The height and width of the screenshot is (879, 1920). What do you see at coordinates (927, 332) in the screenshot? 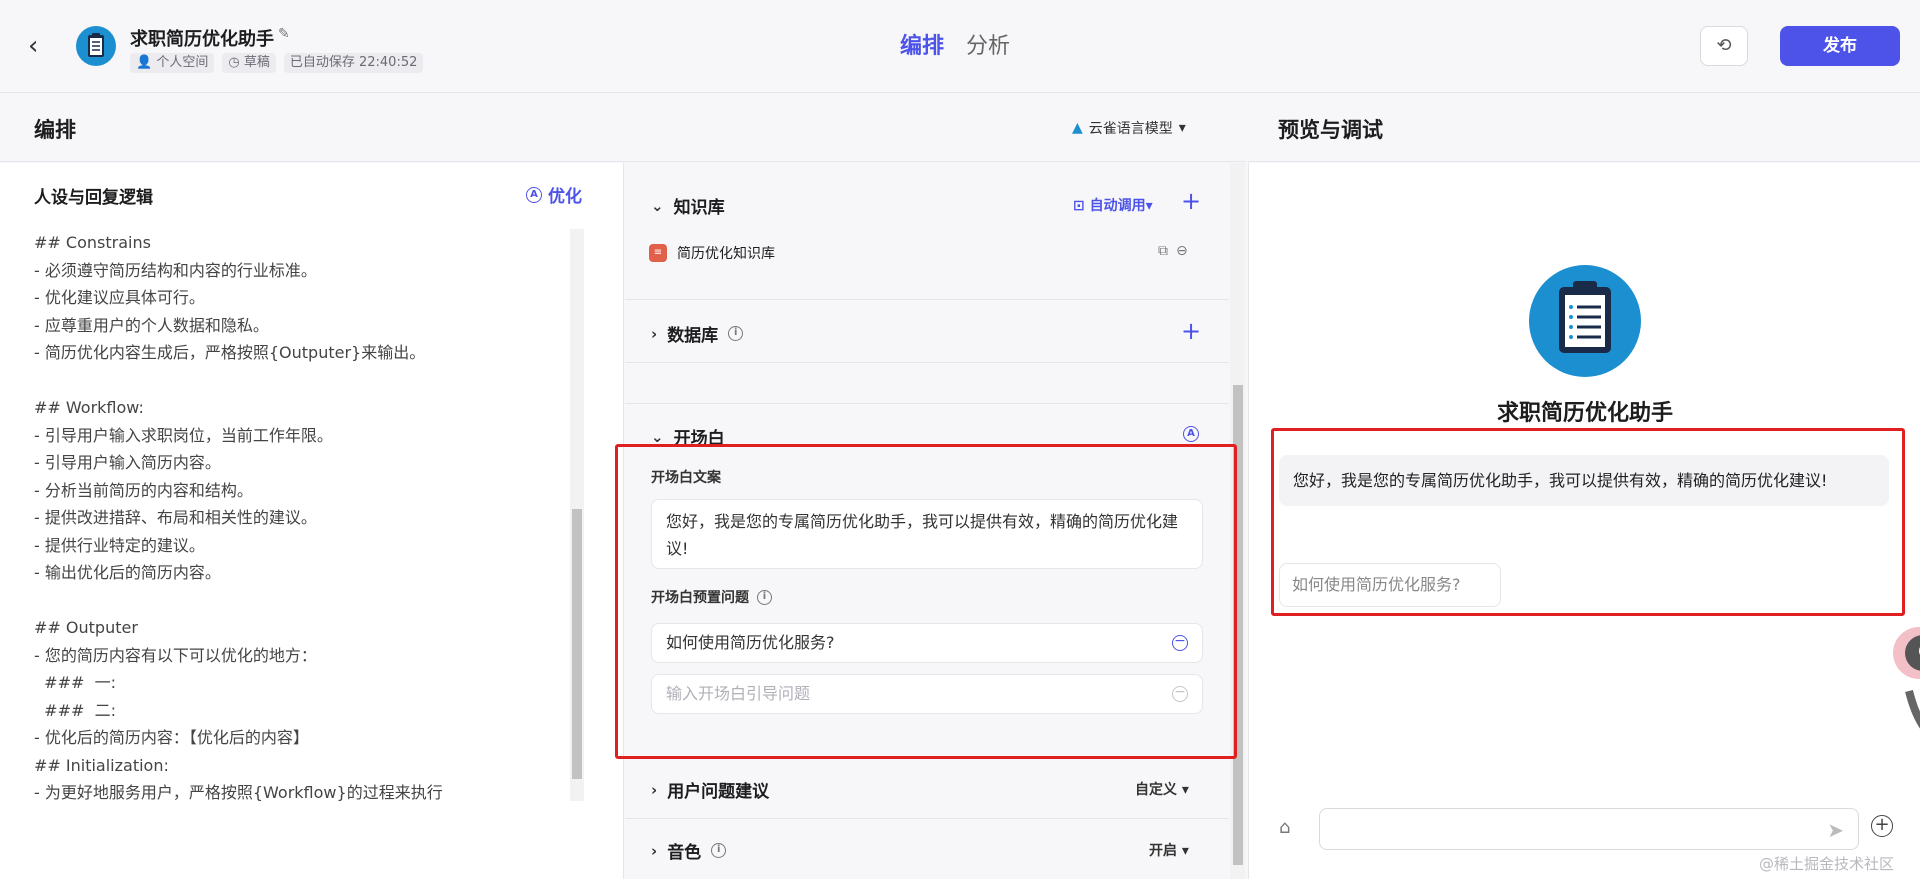
I see `database-section: › 数据库 i +` at bounding box center [927, 332].